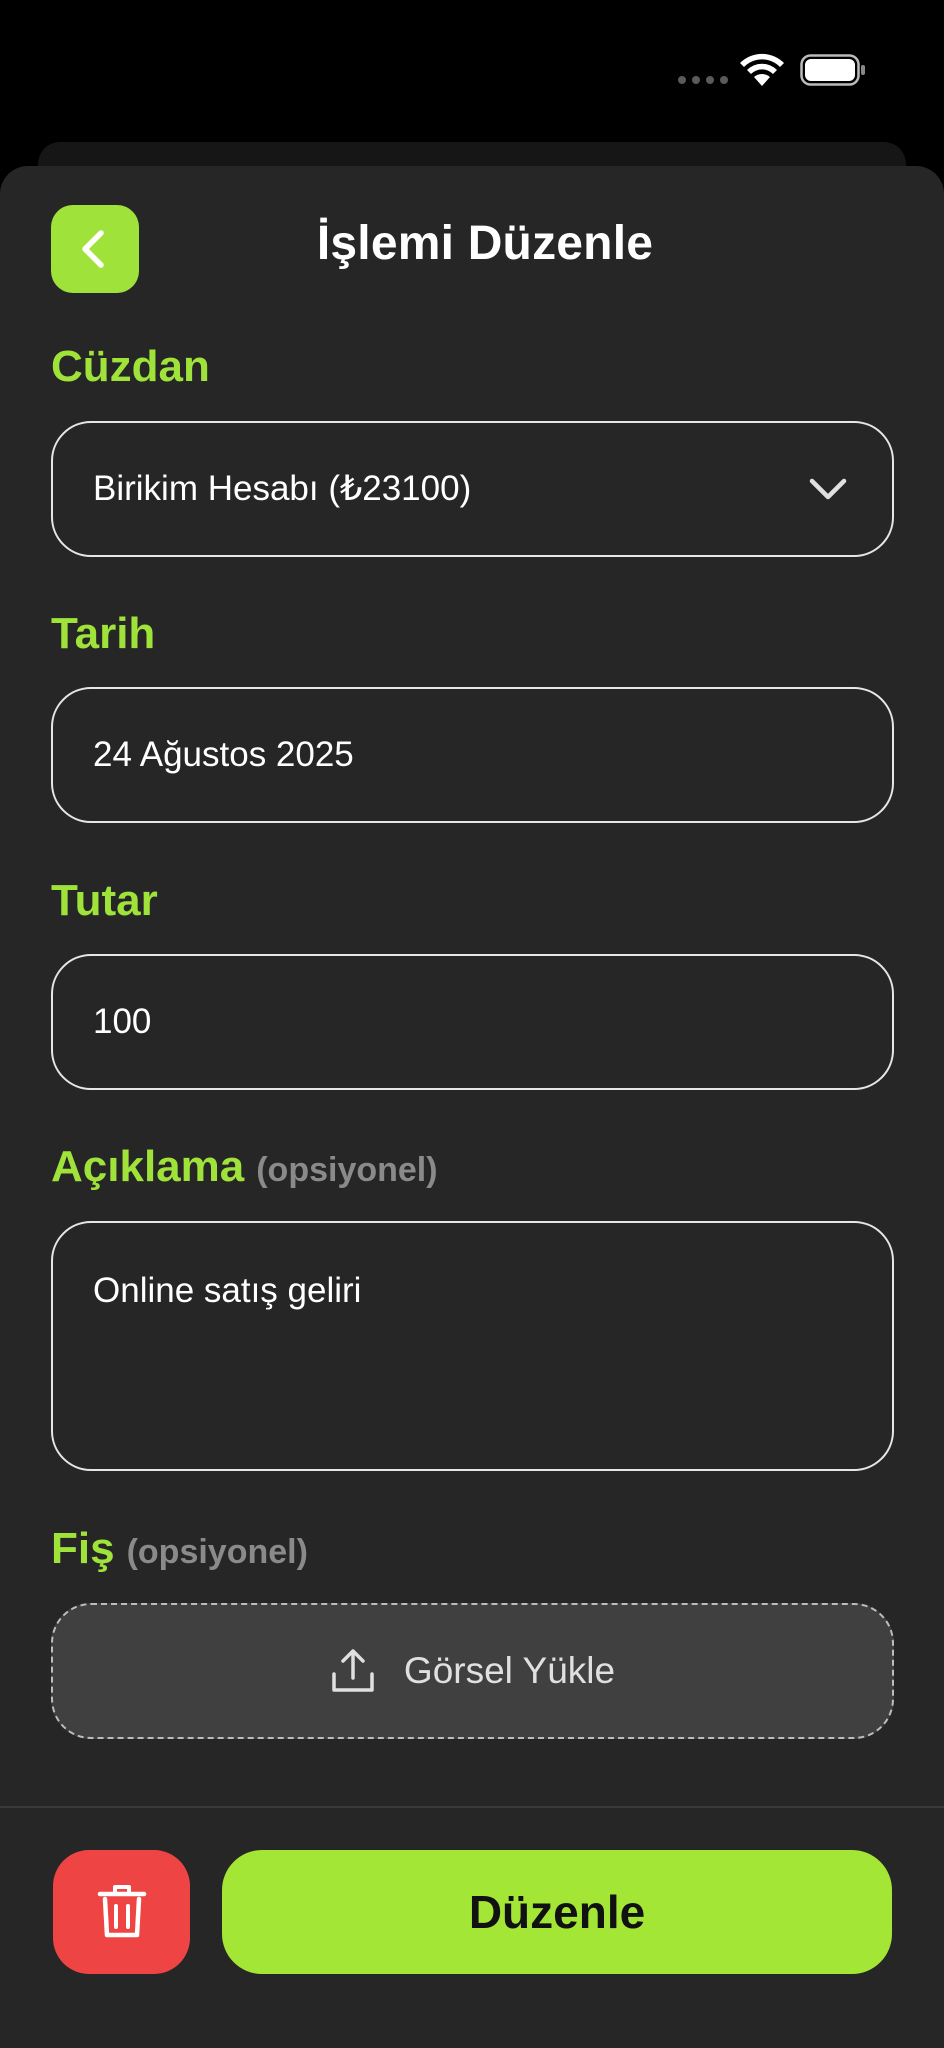  What do you see at coordinates (83, 1548) in the screenshot?
I see `receipt-label: Fiş` at bounding box center [83, 1548].